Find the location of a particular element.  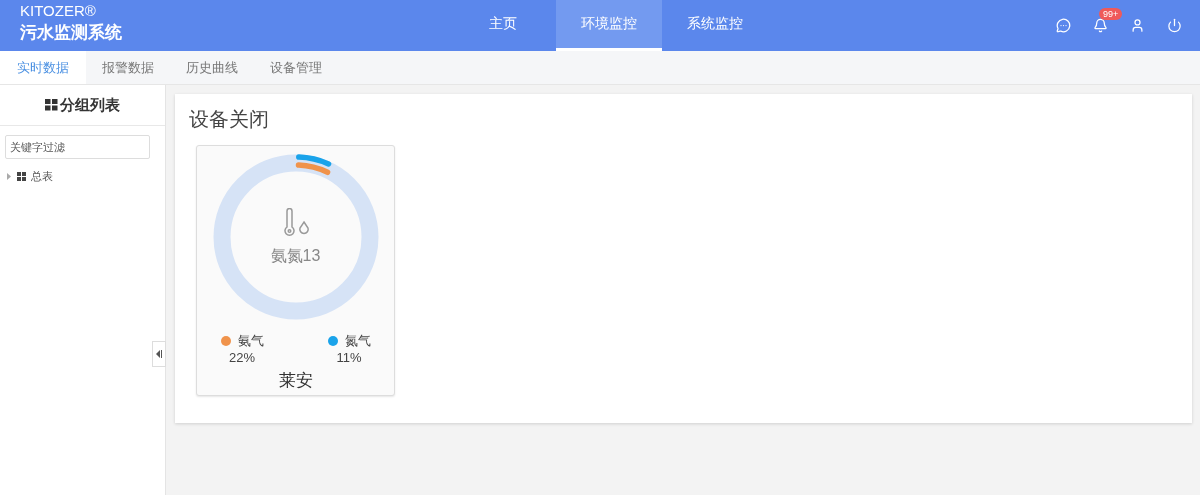

collapse-handle is located at coordinates (159, 354).